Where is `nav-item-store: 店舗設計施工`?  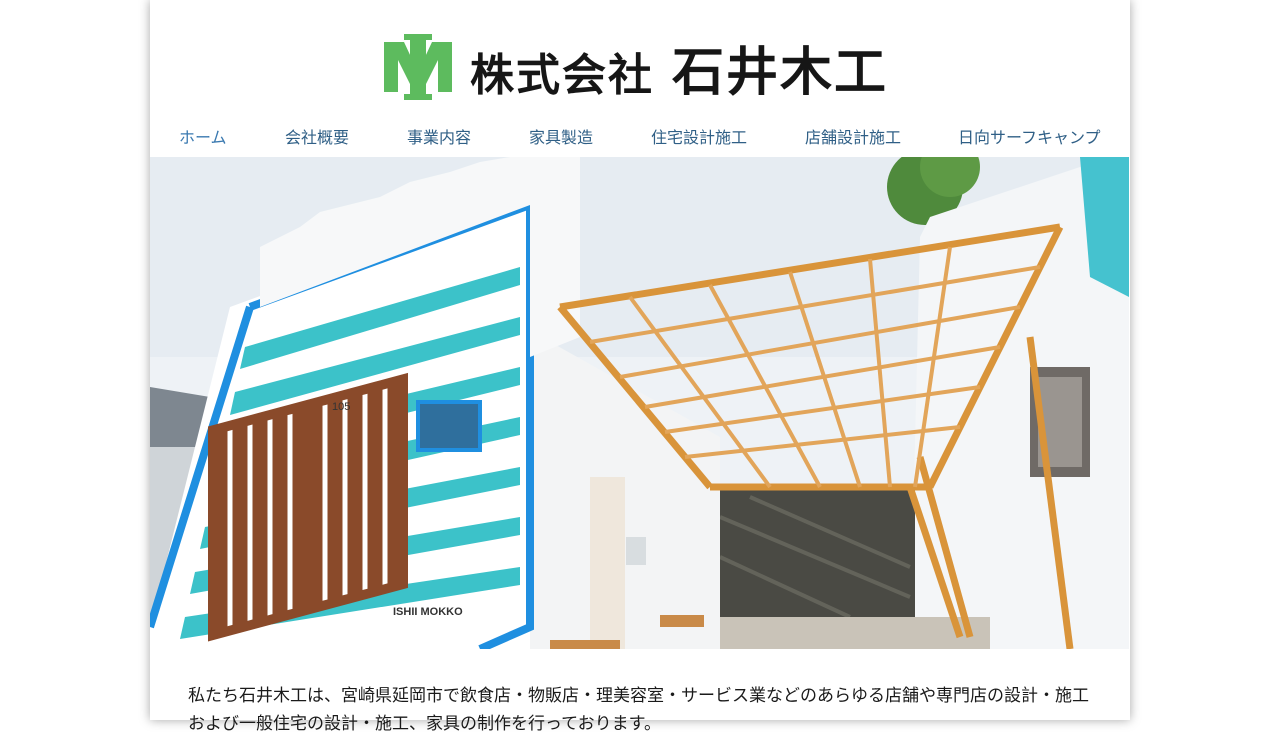
nav-item-store: 店舗設計施工 is located at coordinates (853, 136).